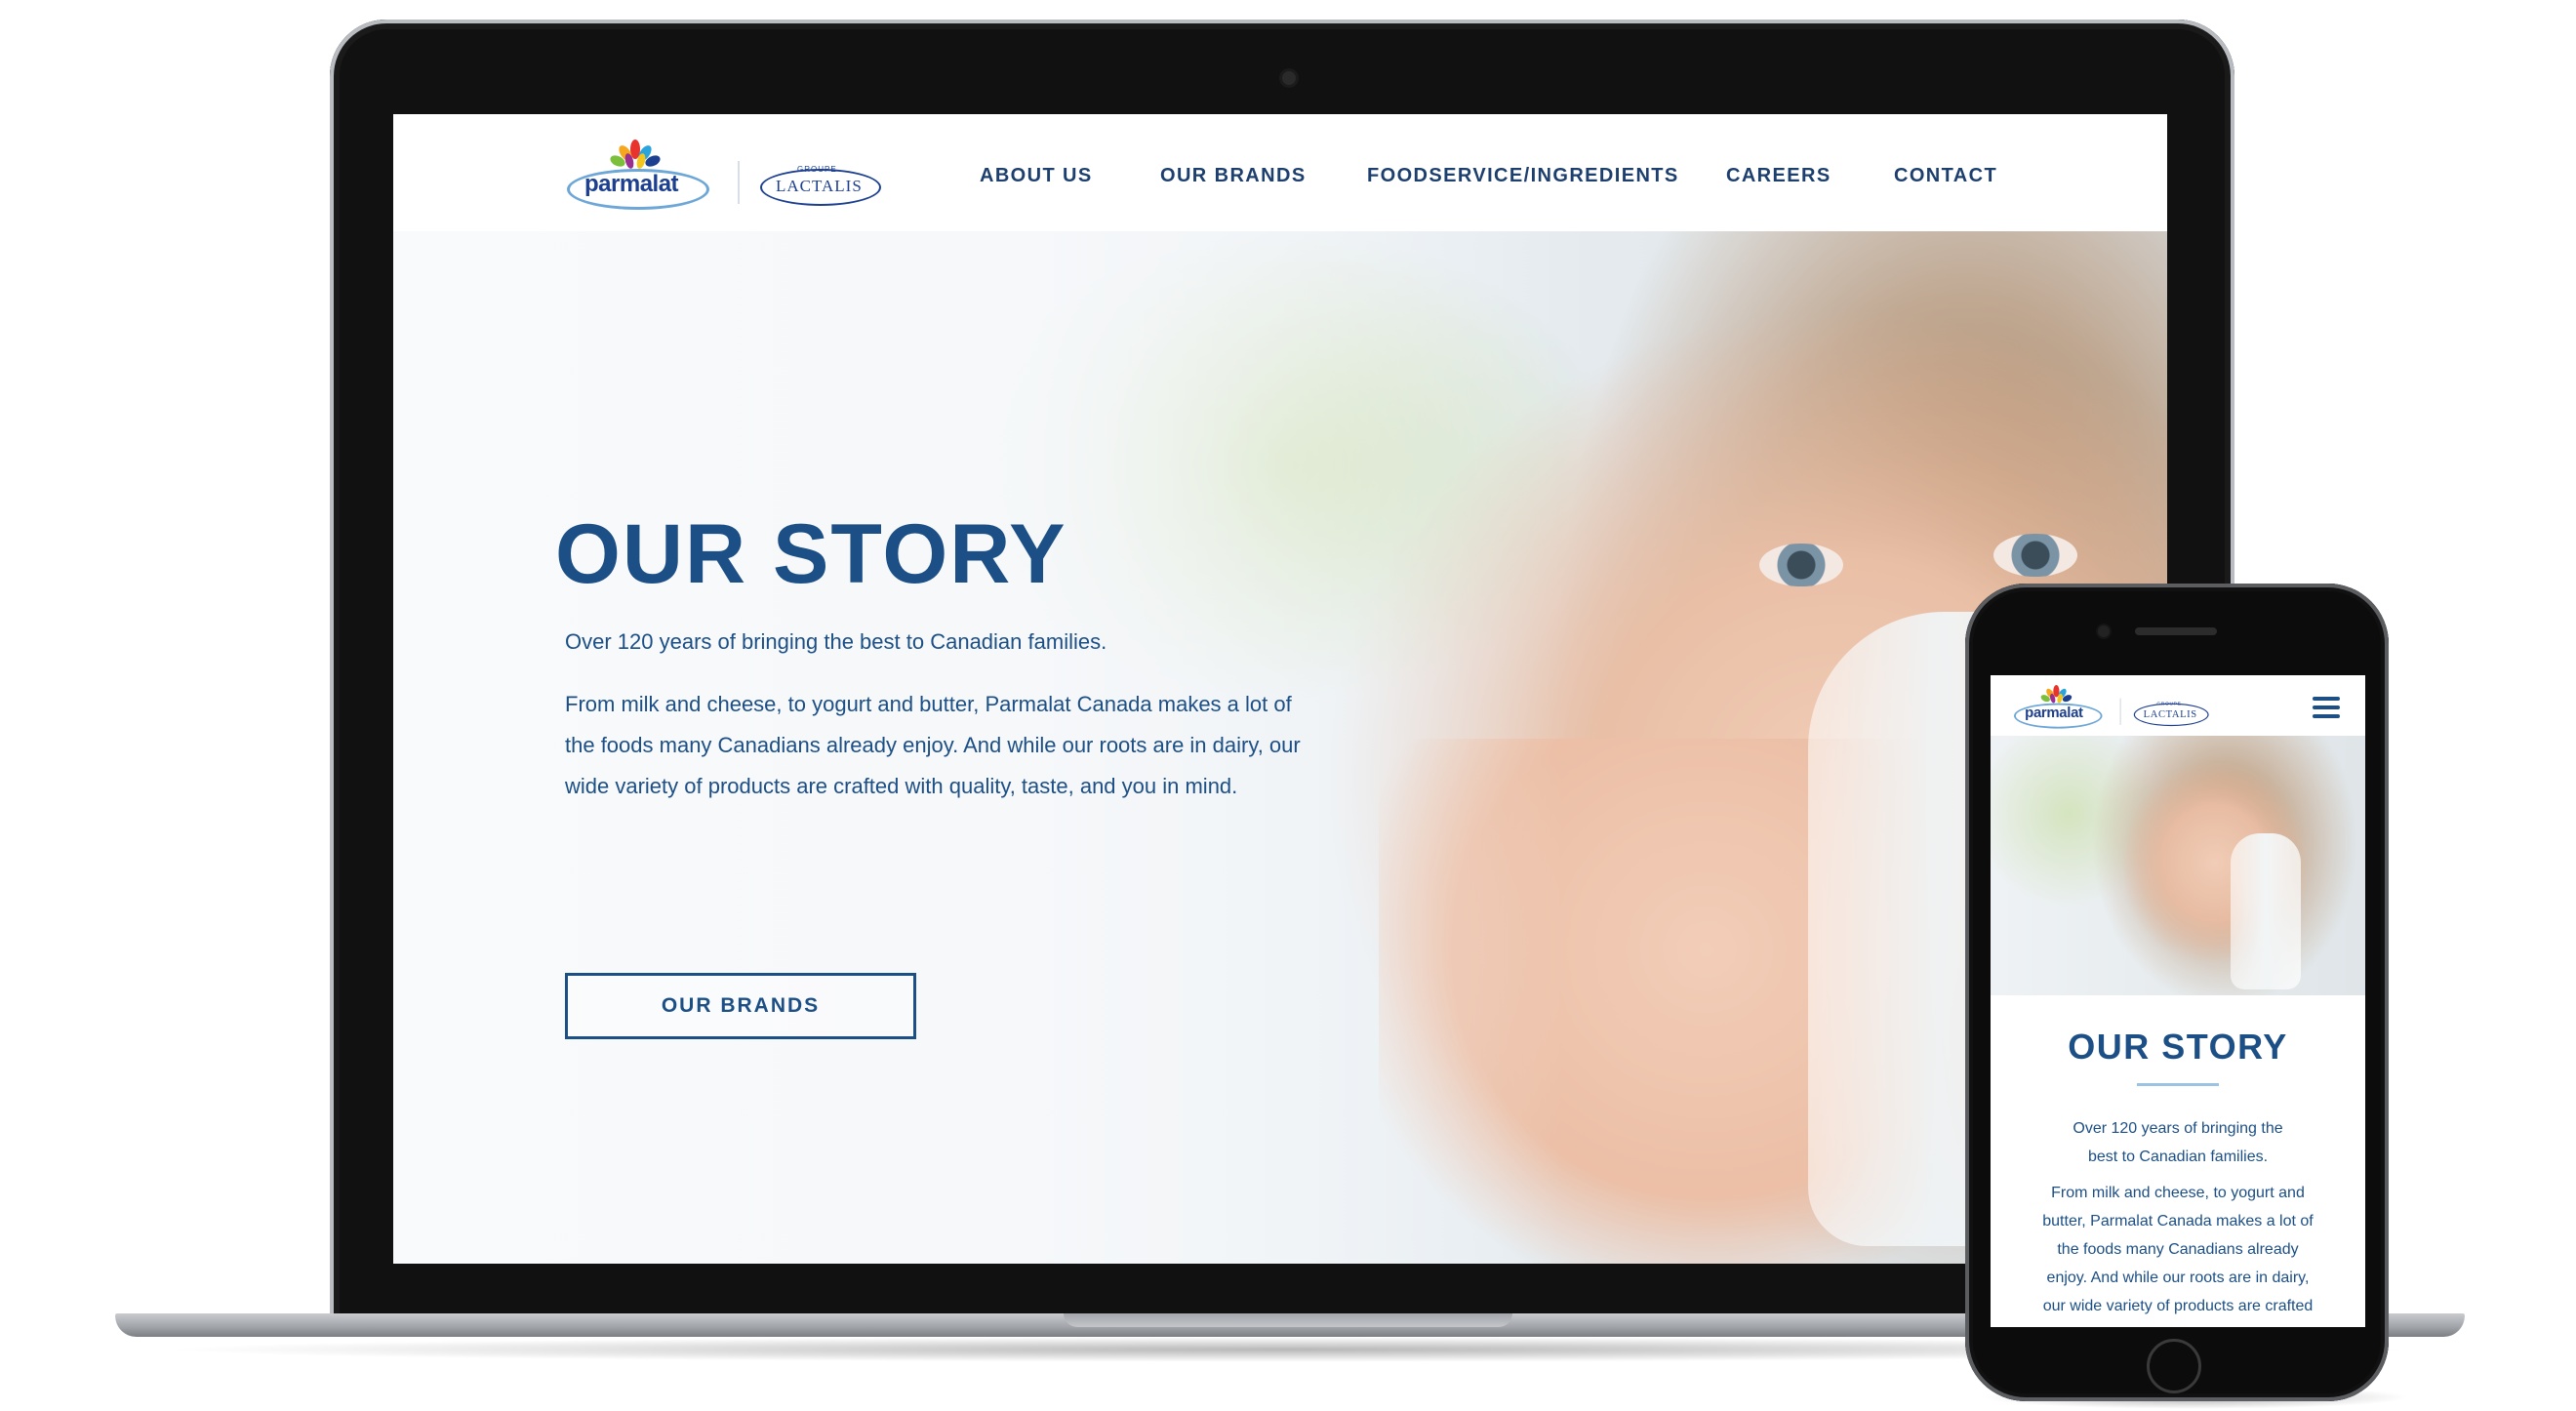  I want to click on phone-speaker, so click(2176, 631).